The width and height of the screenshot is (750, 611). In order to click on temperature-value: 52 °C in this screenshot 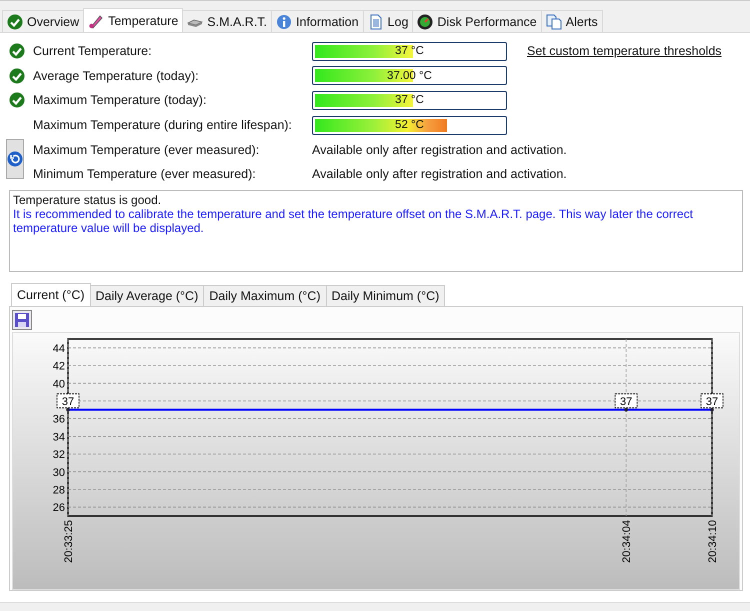, I will do `click(409, 125)`.